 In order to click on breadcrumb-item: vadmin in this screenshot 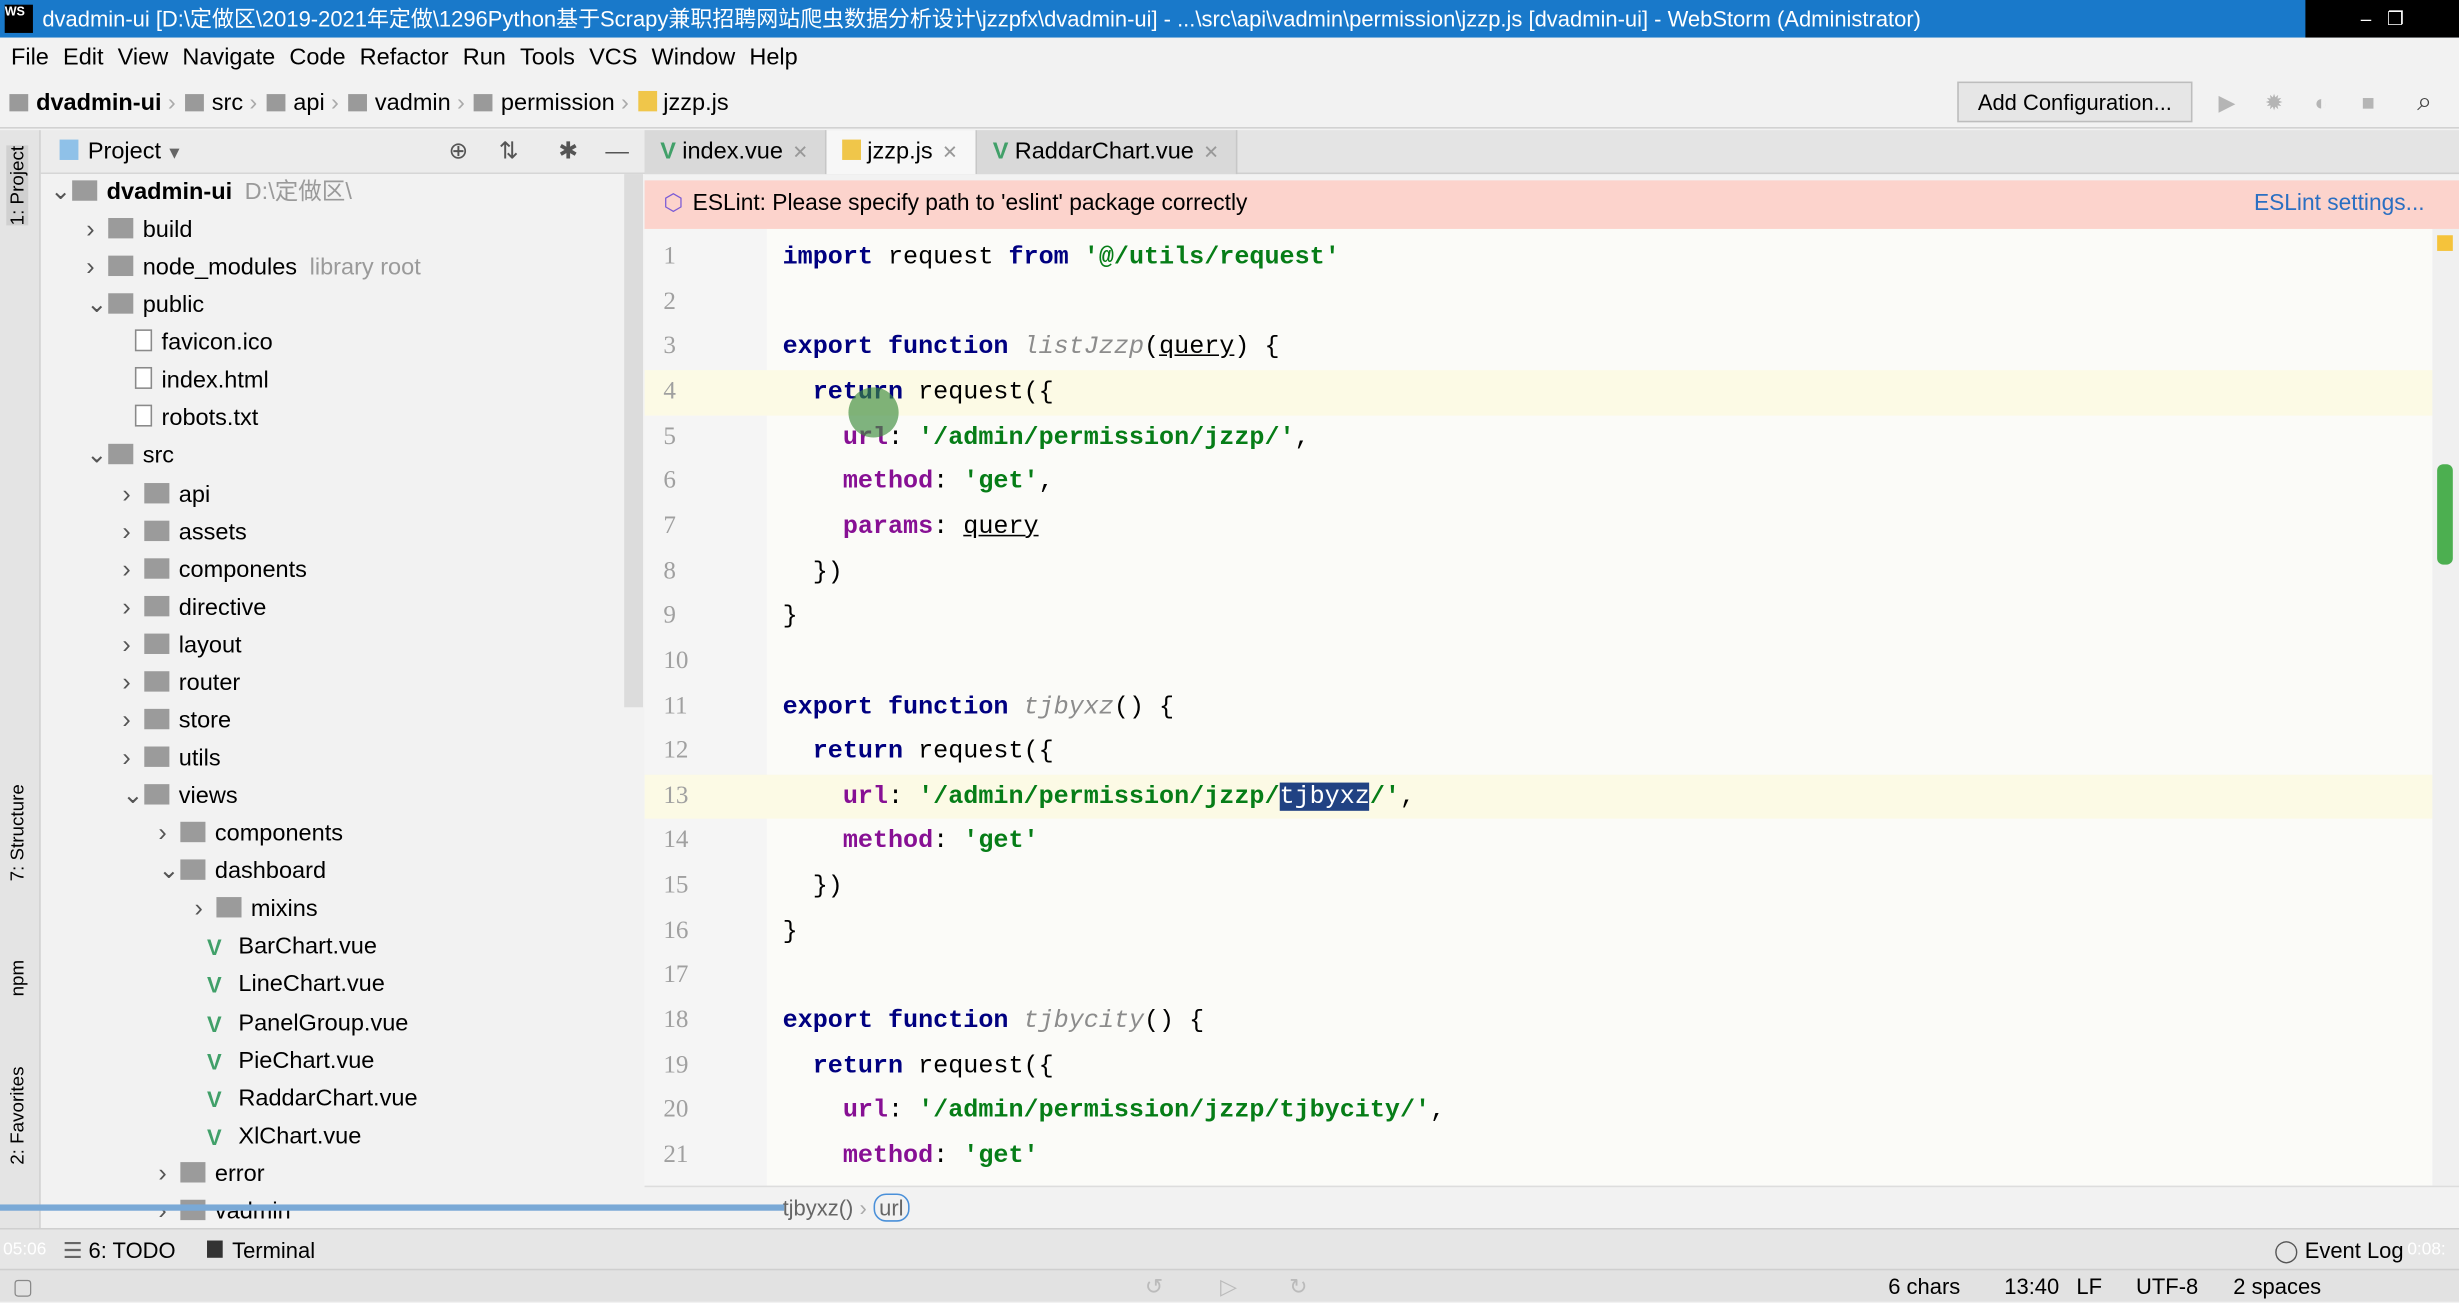, I will do `click(399, 103)`.